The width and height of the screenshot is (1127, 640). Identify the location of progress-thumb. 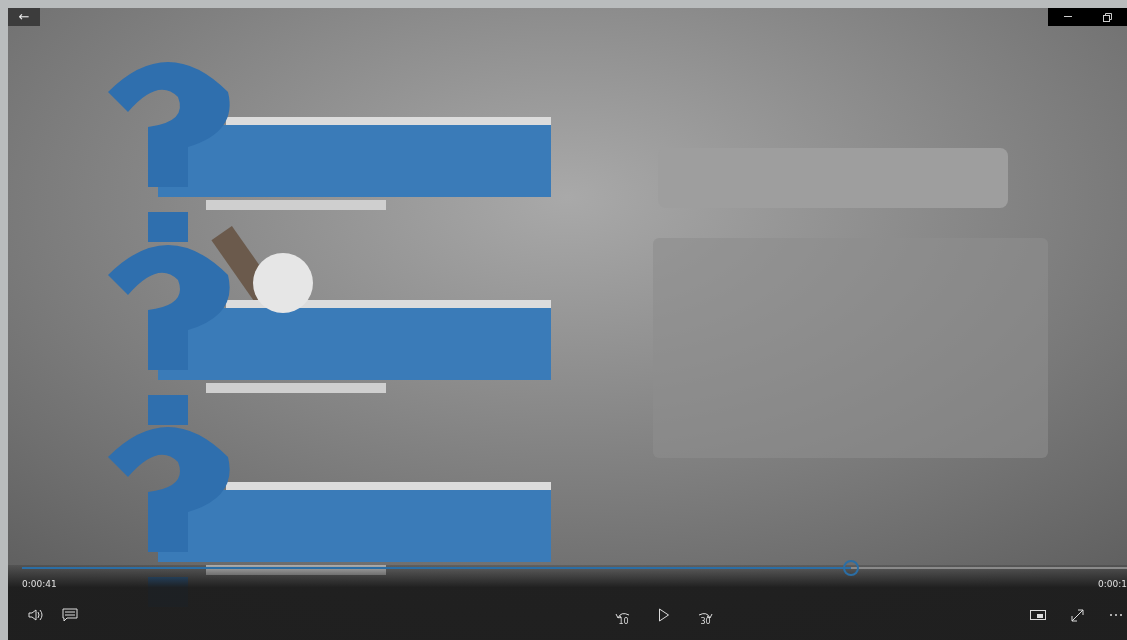
(850, 568).